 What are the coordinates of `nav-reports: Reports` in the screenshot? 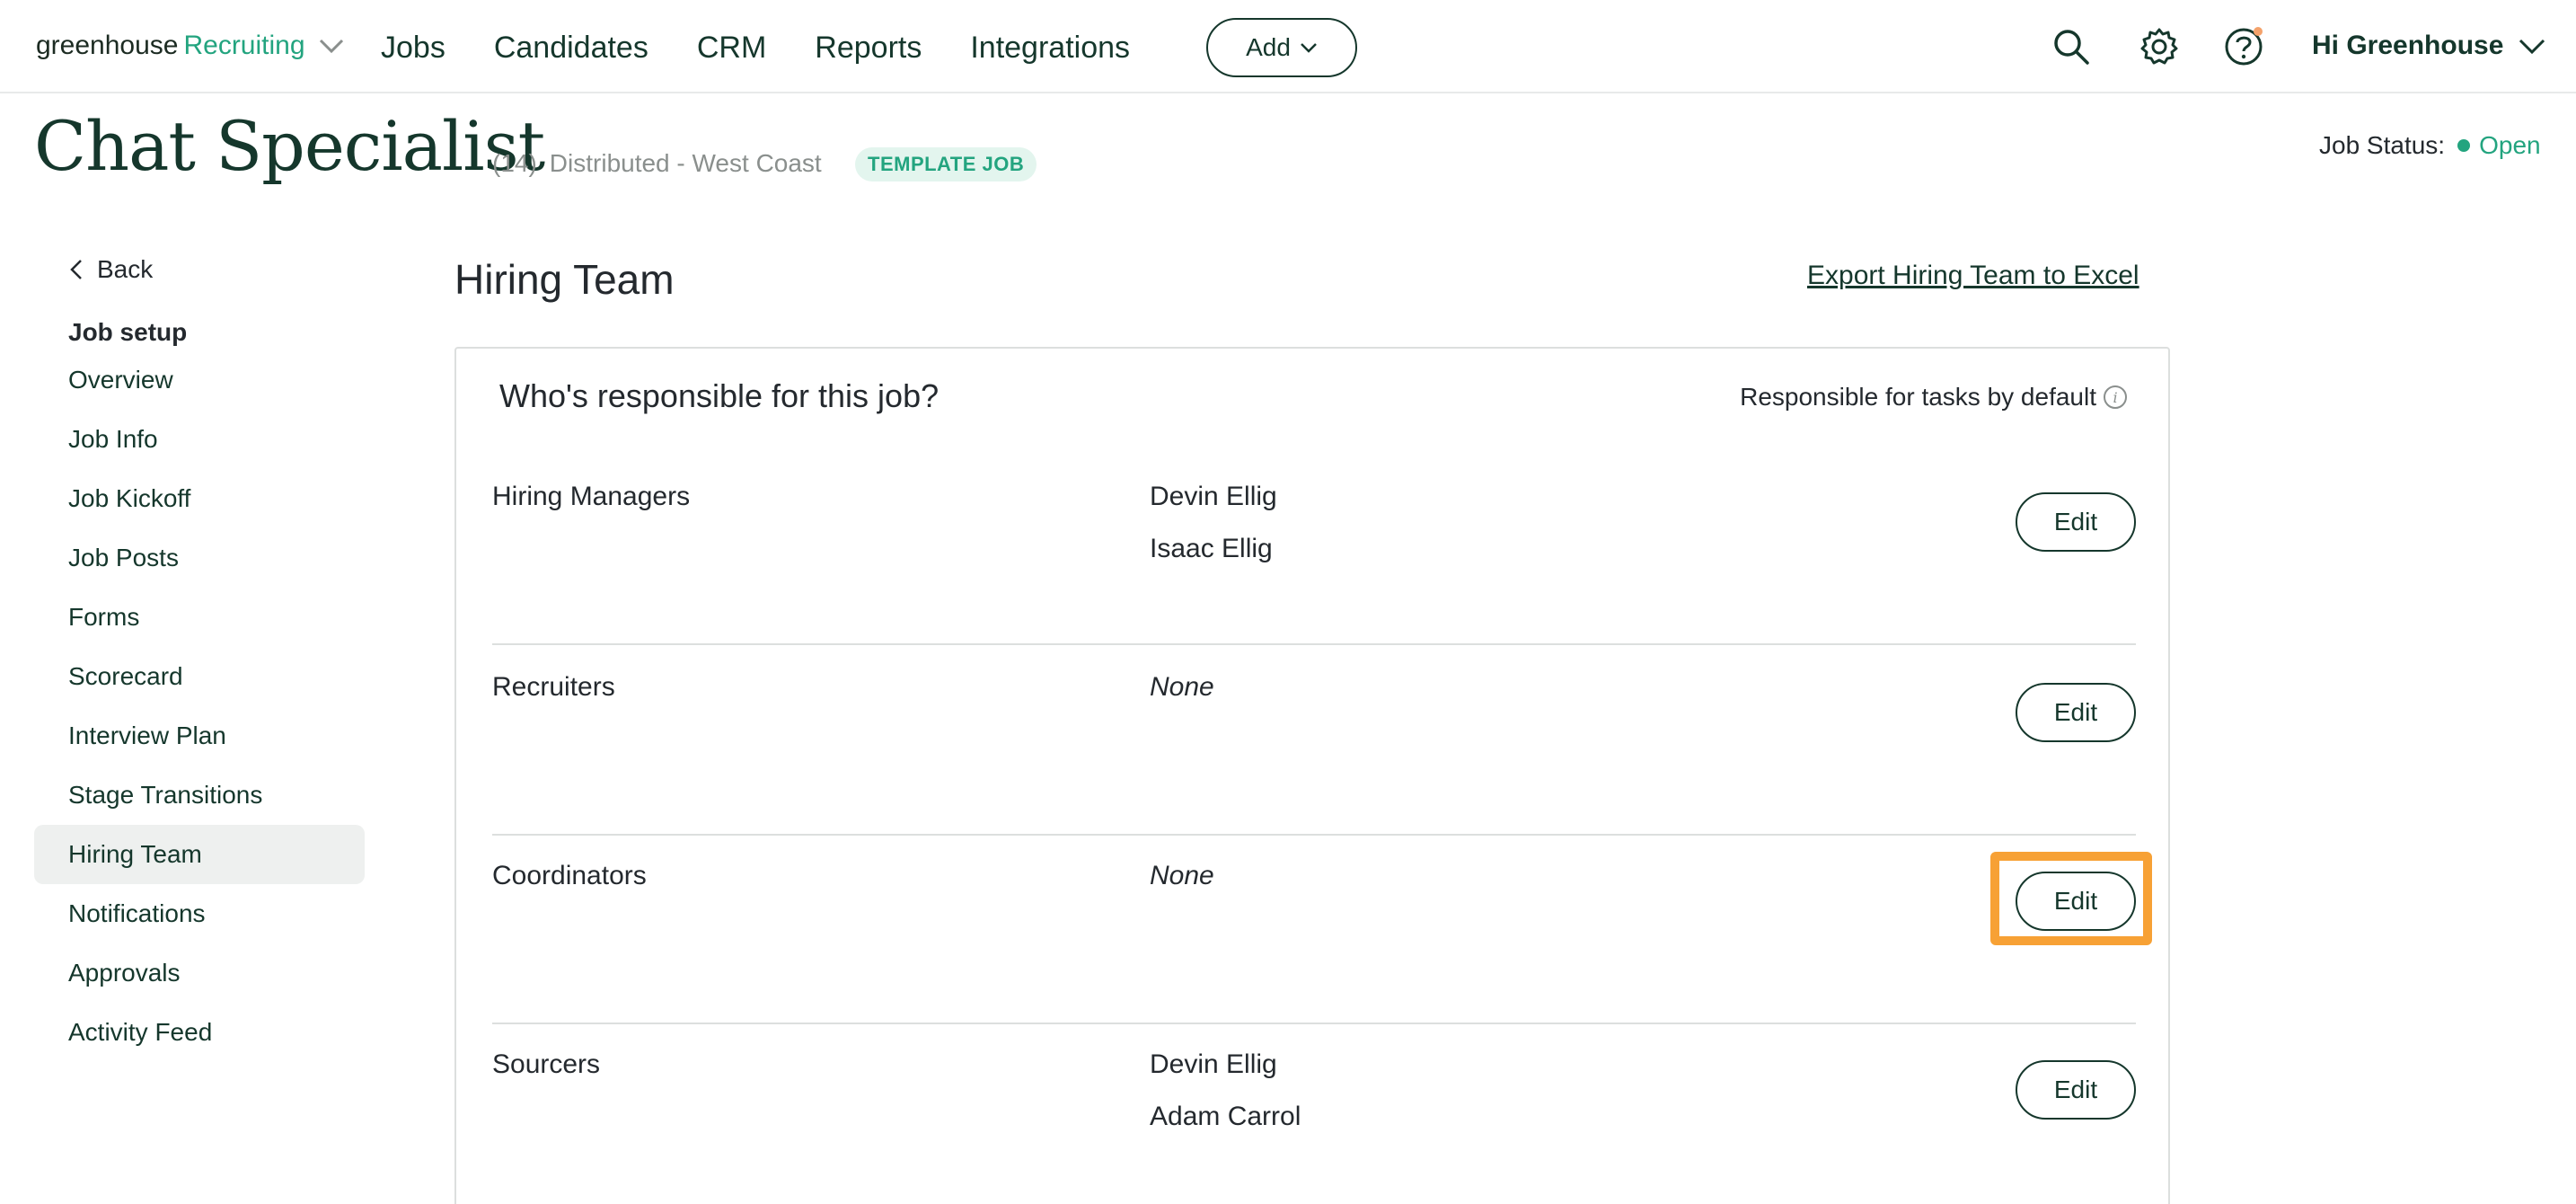 It's located at (868, 48).